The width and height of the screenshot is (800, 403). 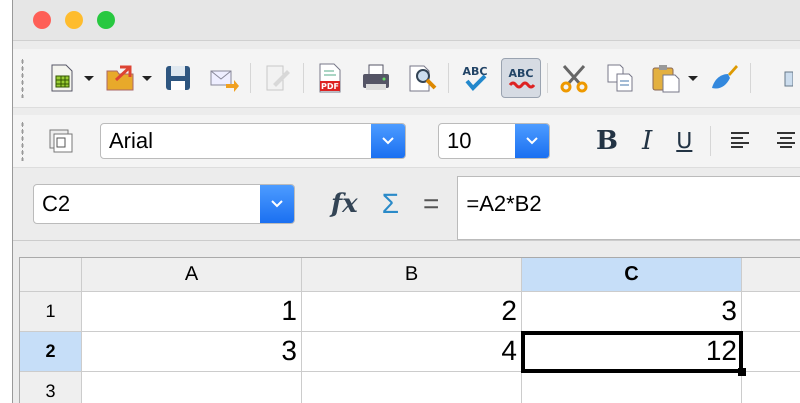 I want to click on name-box: C2, so click(x=164, y=204).